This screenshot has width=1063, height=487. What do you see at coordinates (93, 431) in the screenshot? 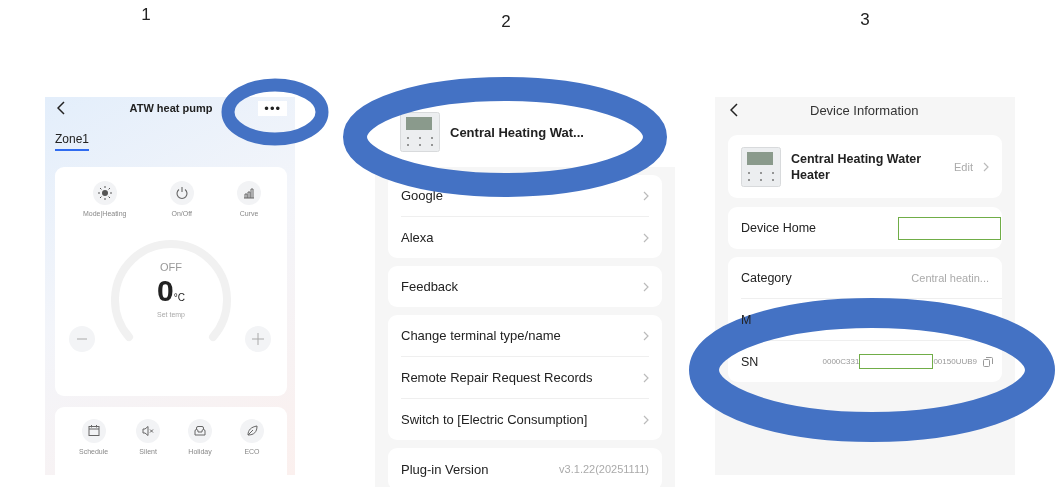
I see `calendar-icon` at bounding box center [93, 431].